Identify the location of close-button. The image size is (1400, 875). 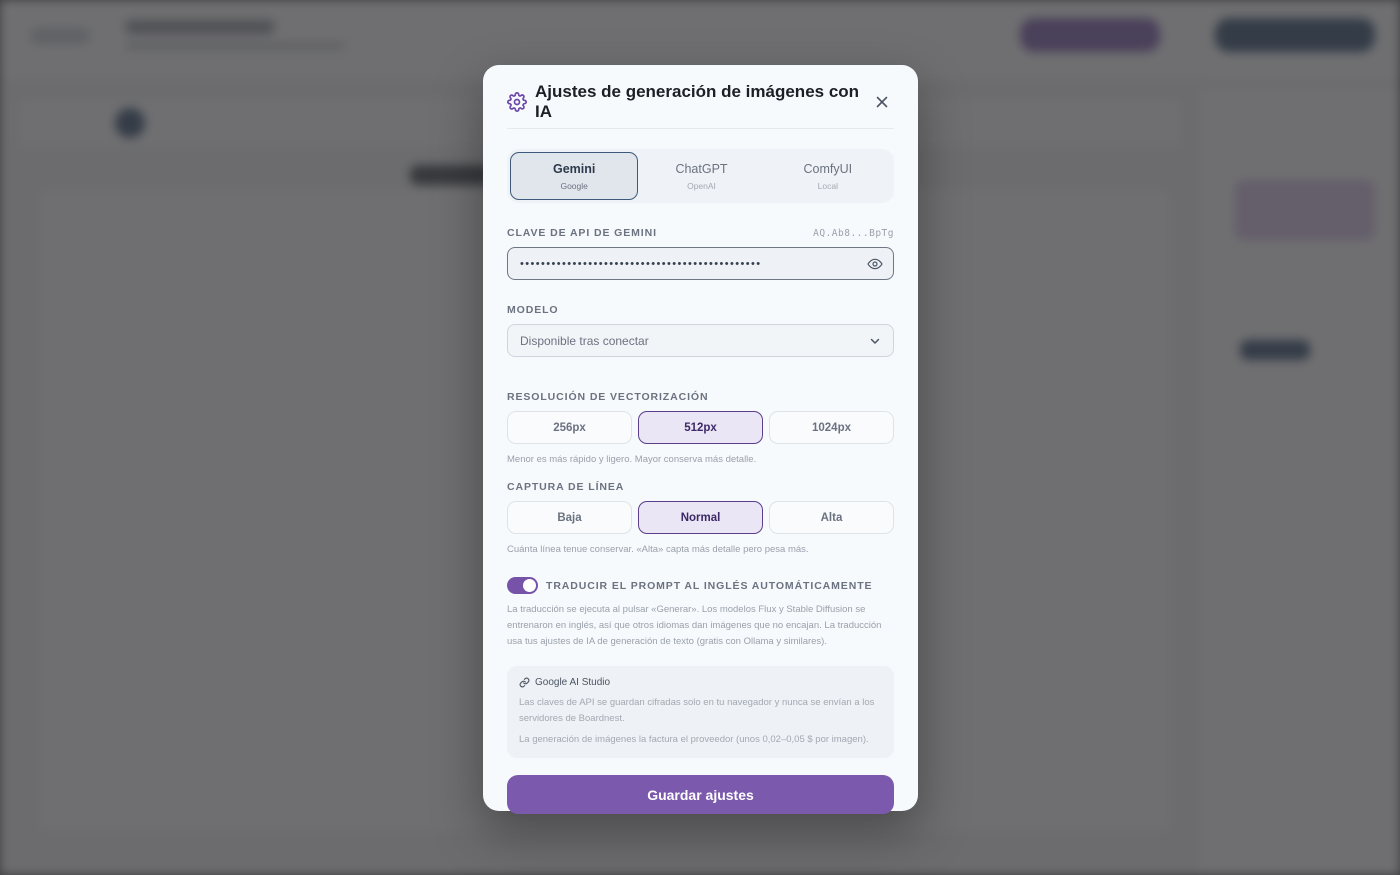
(882, 102).